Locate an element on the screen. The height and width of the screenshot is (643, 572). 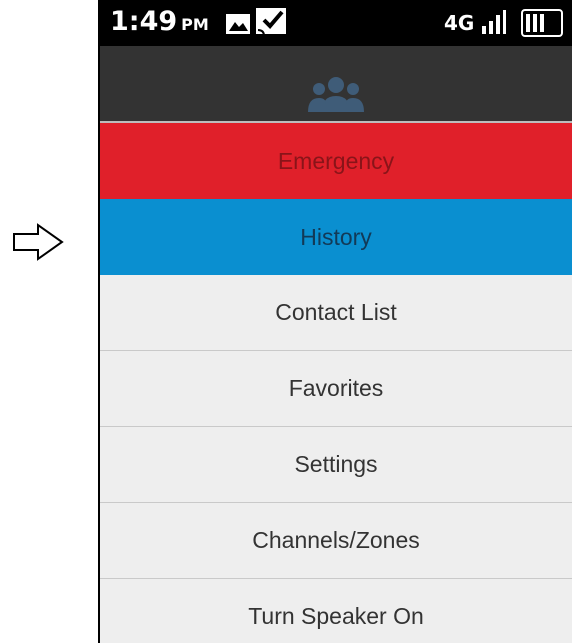
menu-item-label: Emergency is located at coordinates (336, 160).